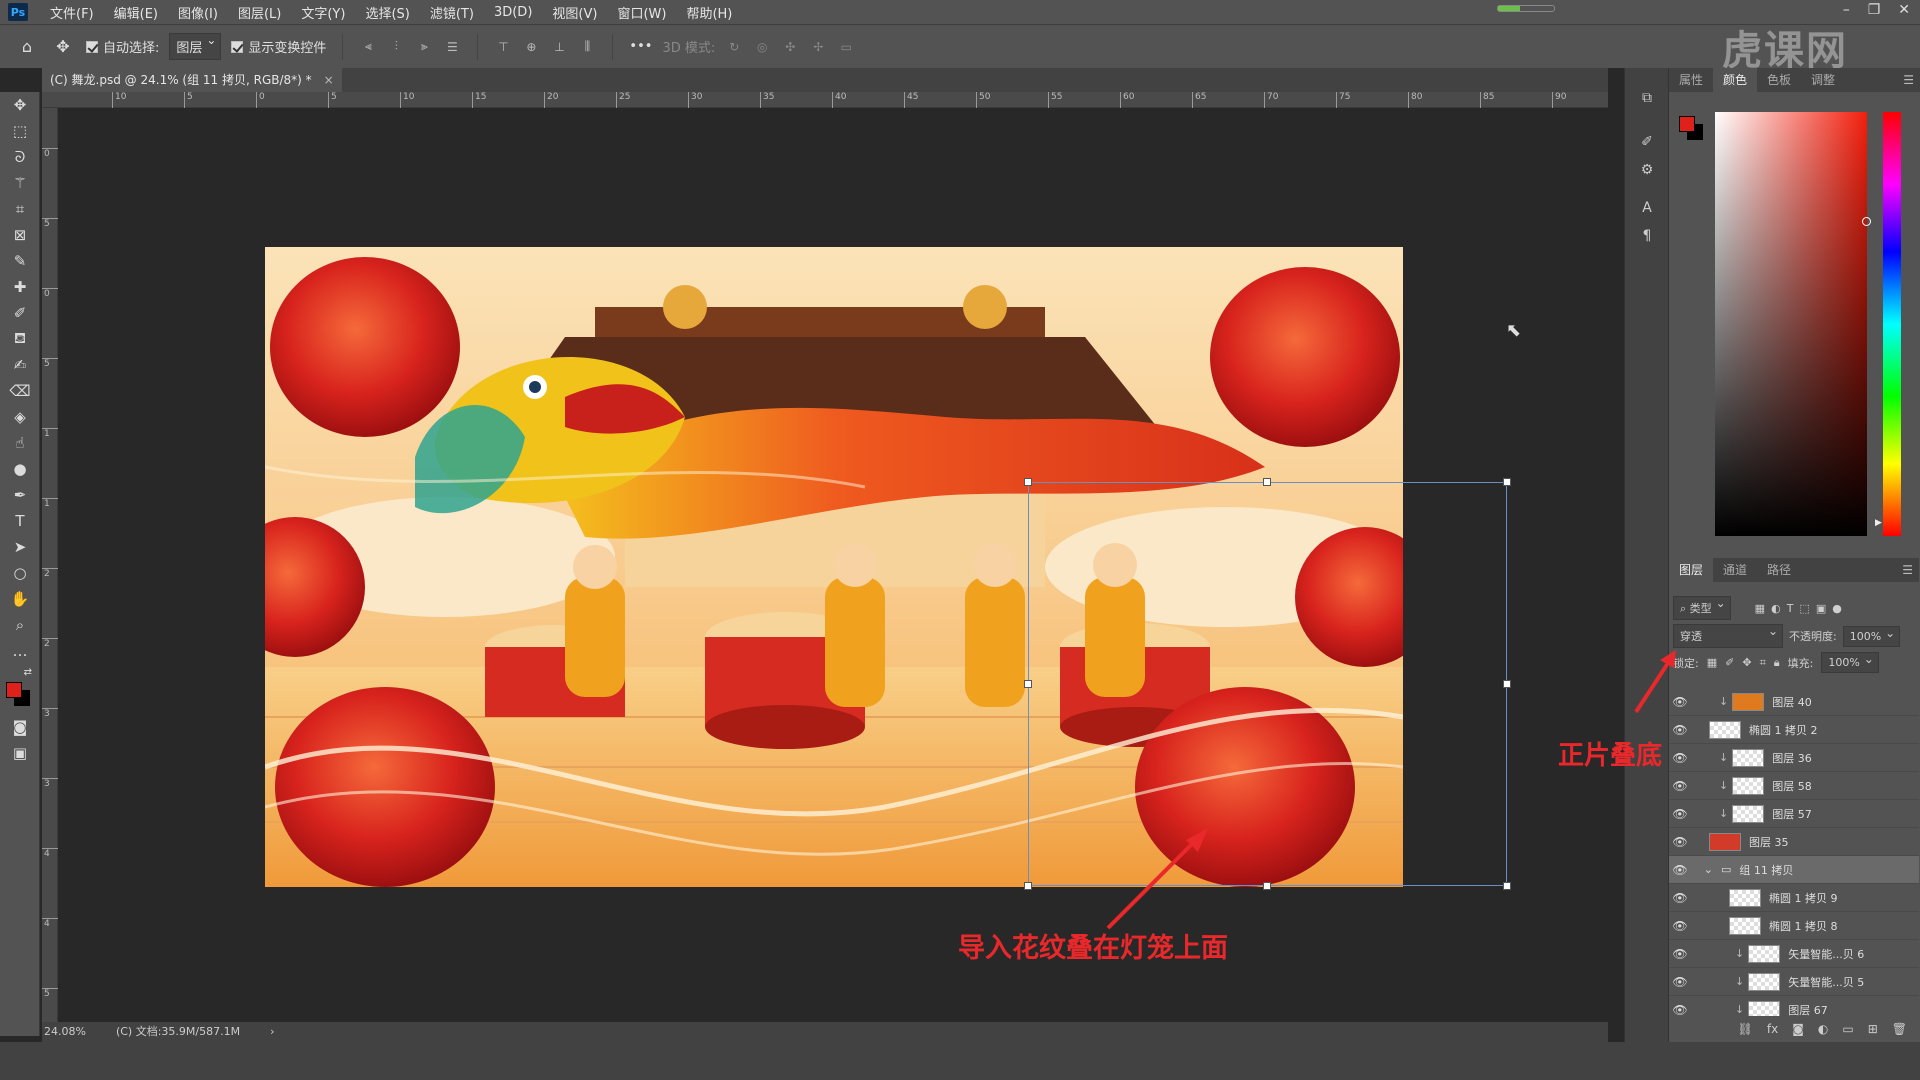 The image size is (1920, 1080). I want to click on filter-pixel-icon: ▦, so click(1760, 608).